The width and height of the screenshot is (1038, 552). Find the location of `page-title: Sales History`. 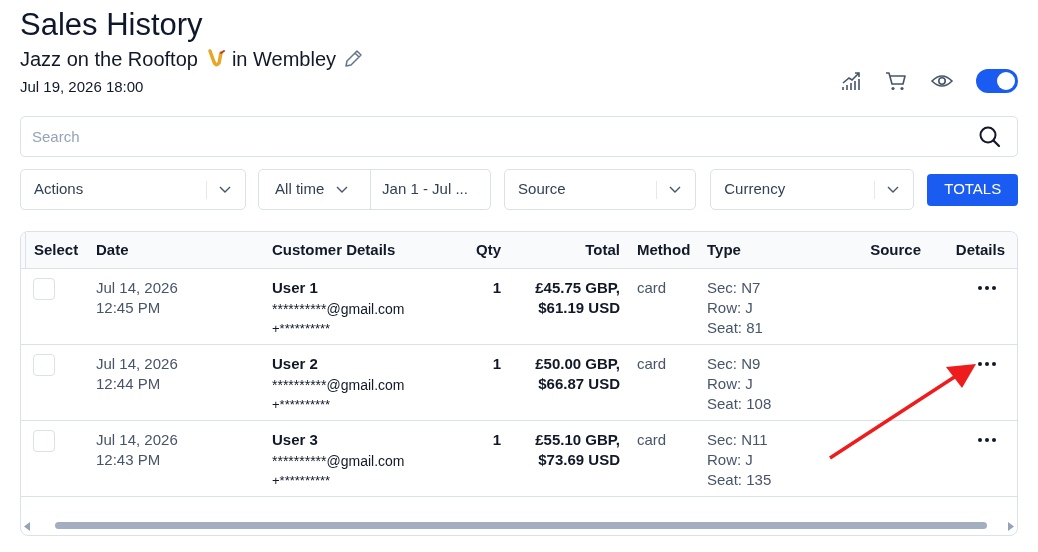

page-title: Sales History is located at coordinates (112, 25).